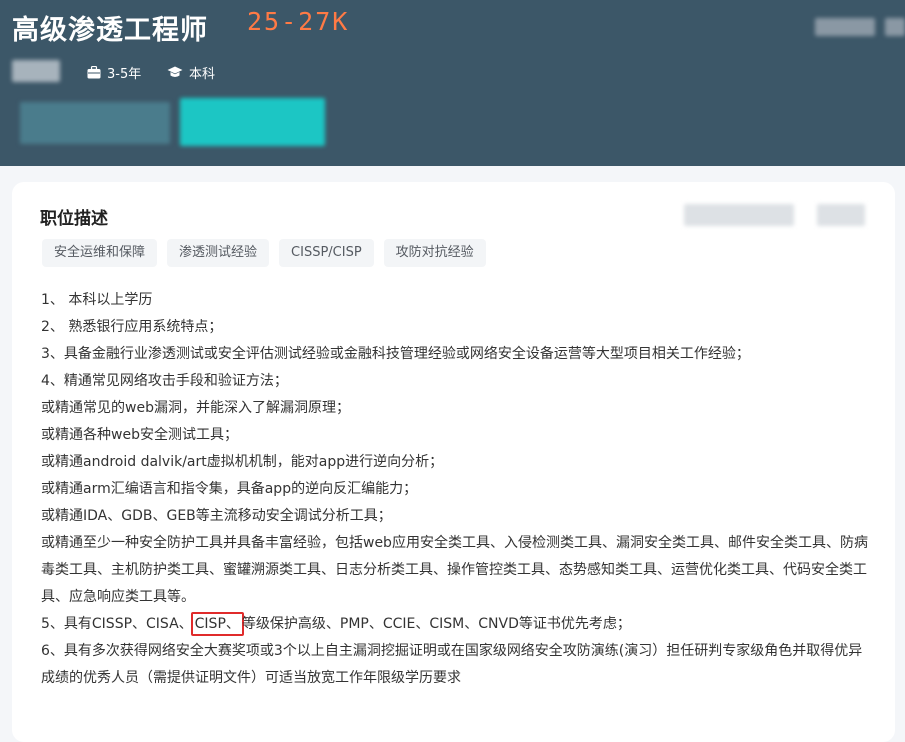 The height and width of the screenshot is (742, 905). Describe the element at coordinates (117, 624) in the screenshot. I see `cert-text-before: 5、具有CISSP、CISA、` at that location.